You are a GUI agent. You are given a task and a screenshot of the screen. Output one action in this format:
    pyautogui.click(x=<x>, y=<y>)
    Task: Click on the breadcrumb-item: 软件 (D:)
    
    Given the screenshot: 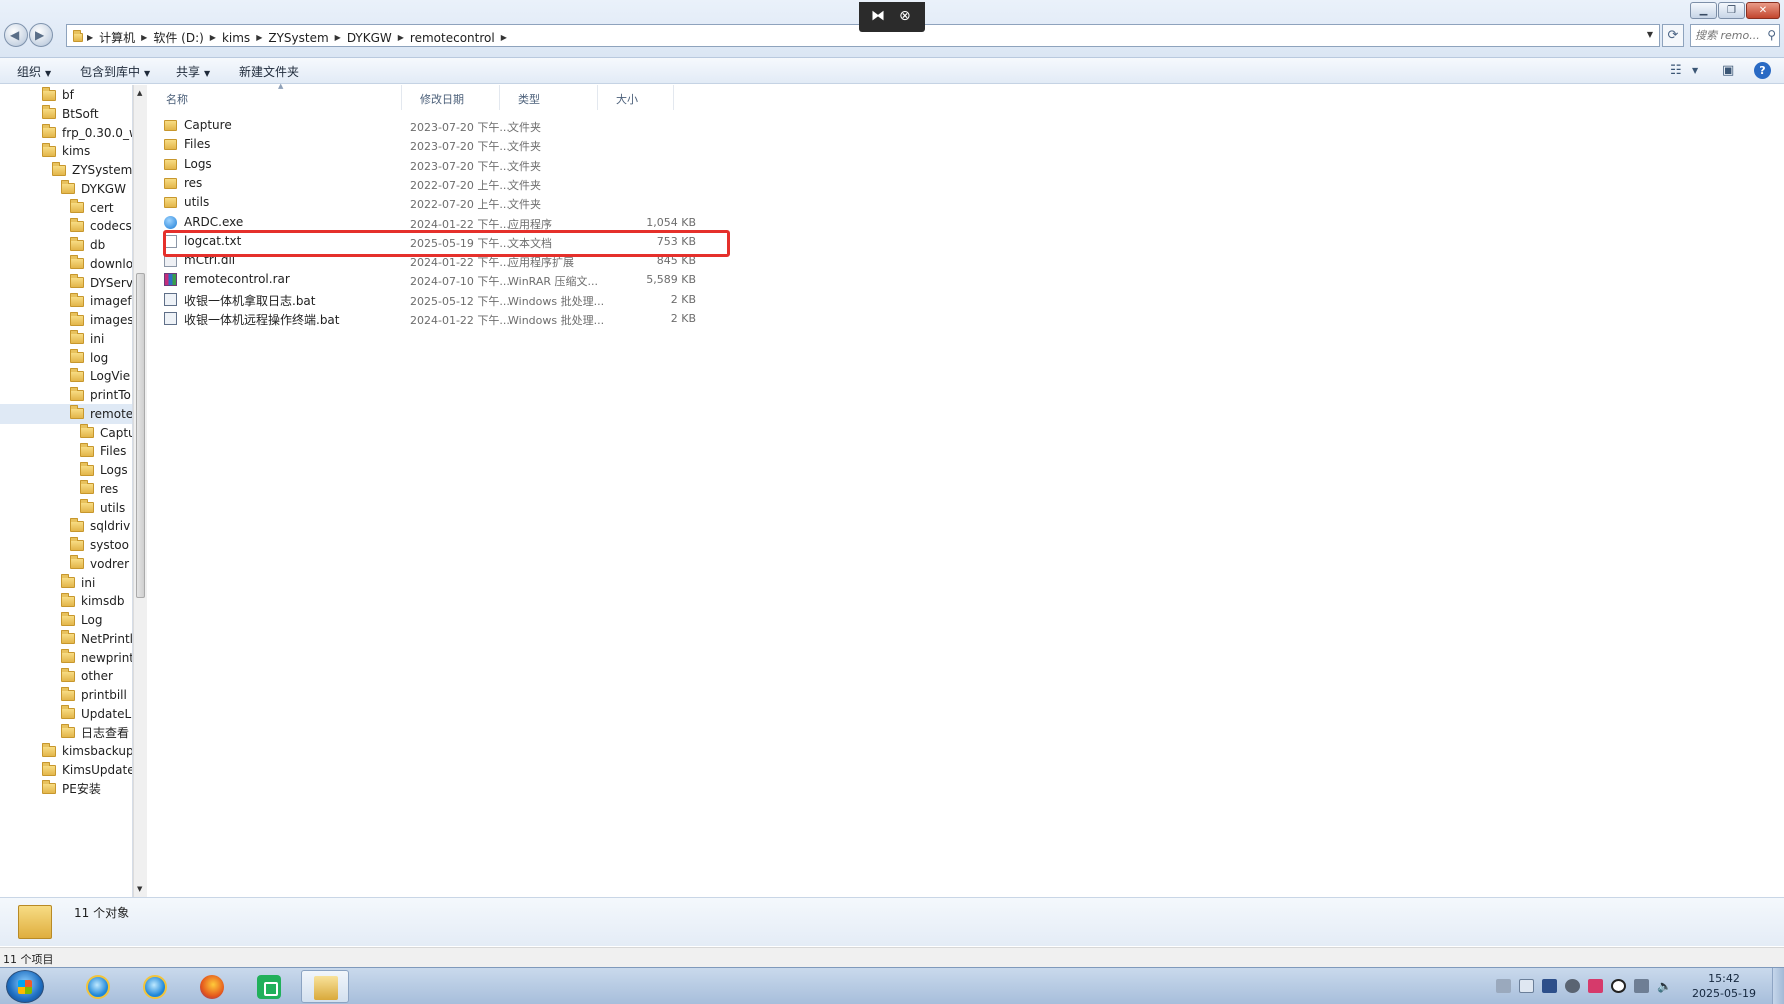 What is the action you would take?
    pyautogui.click(x=178, y=37)
    